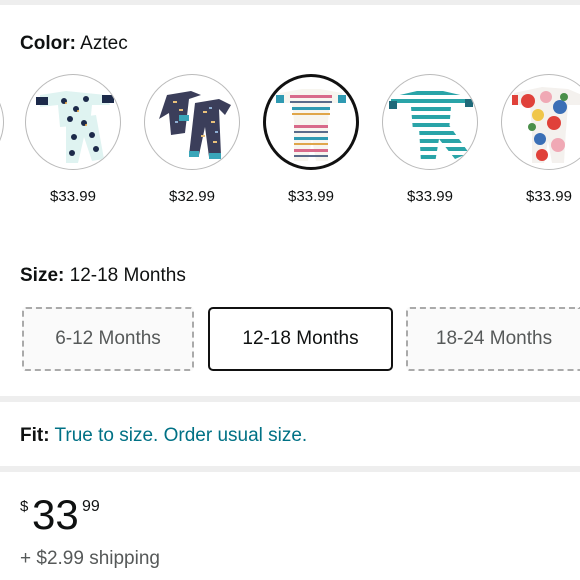 The width and height of the screenshot is (580, 580). What do you see at coordinates (90, 558) in the screenshot?
I see `shipping-cost: + $2.99 shipping` at bounding box center [90, 558].